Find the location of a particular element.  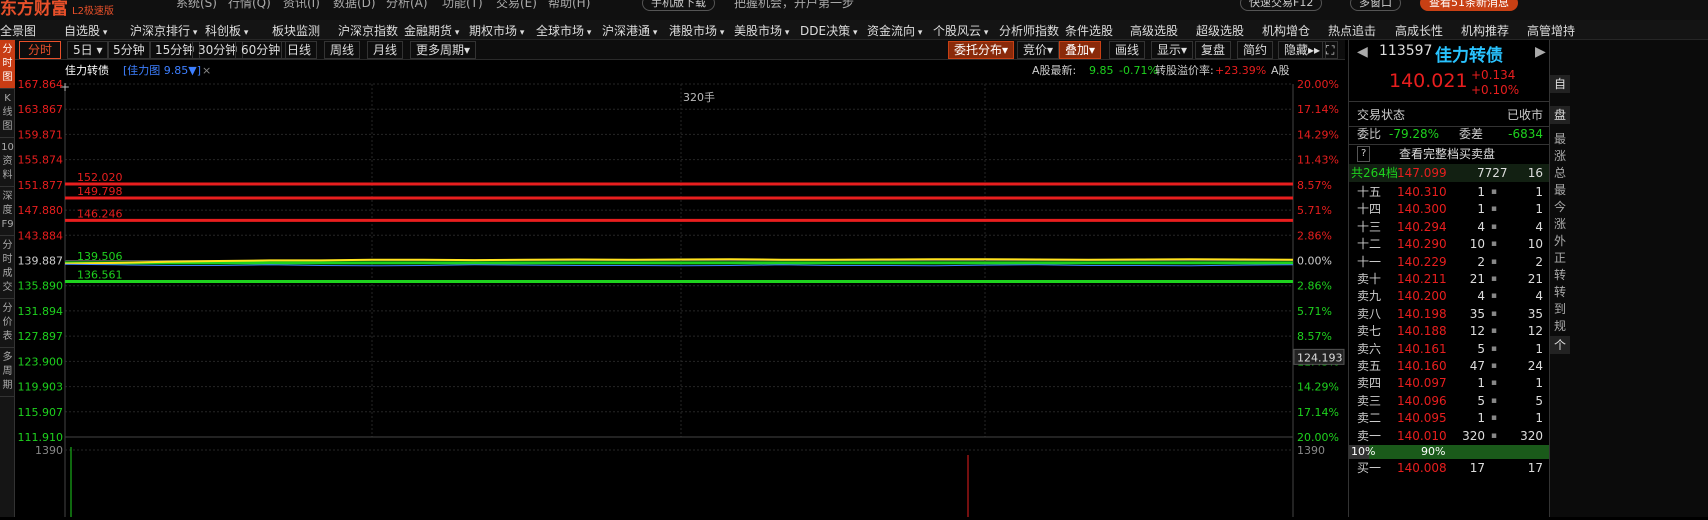

total-volume-2: 16 is located at coordinates (1535, 173).